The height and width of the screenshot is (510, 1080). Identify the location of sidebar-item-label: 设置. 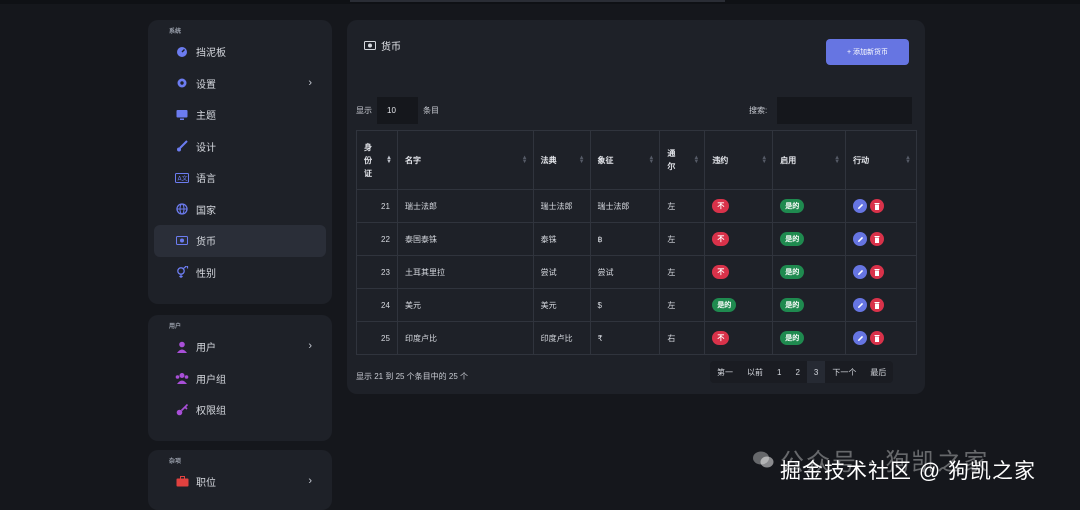
(206, 85).